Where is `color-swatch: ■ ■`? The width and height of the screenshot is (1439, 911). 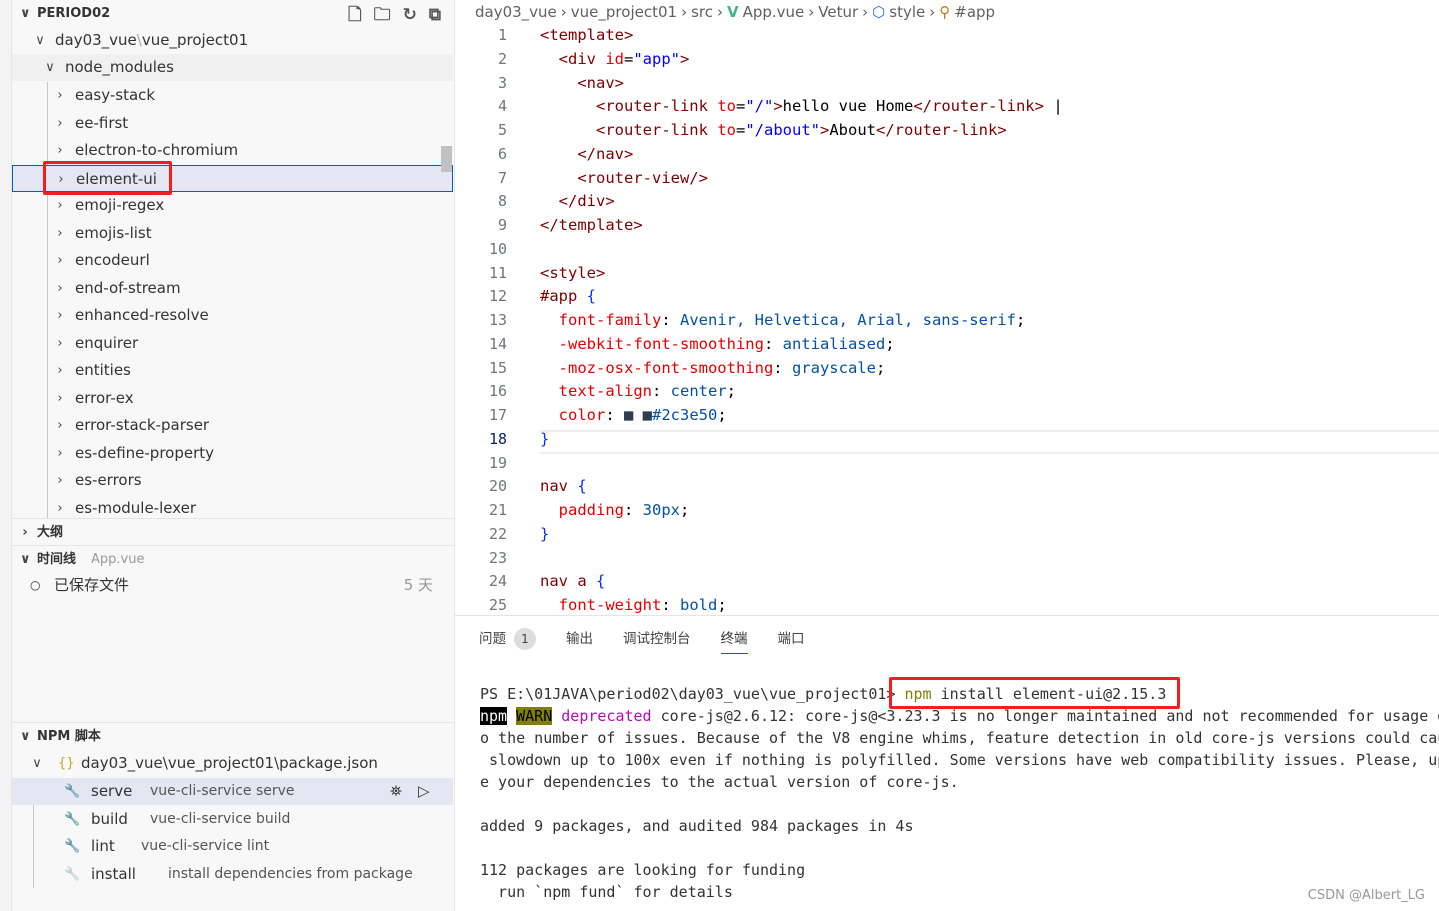
color-swatch: ■ ■ is located at coordinates (638, 415).